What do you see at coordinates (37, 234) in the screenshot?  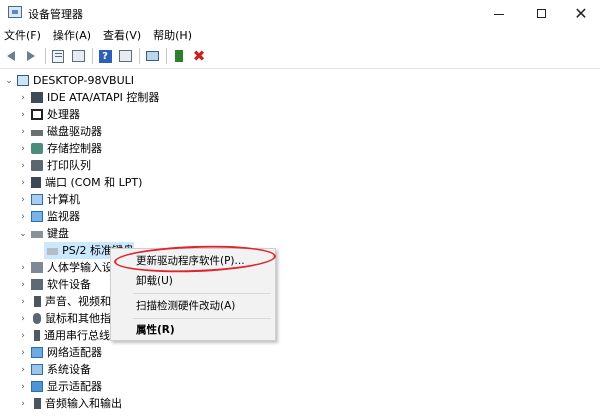 I see `keyboard-icon` at bounding box center [37, 234].